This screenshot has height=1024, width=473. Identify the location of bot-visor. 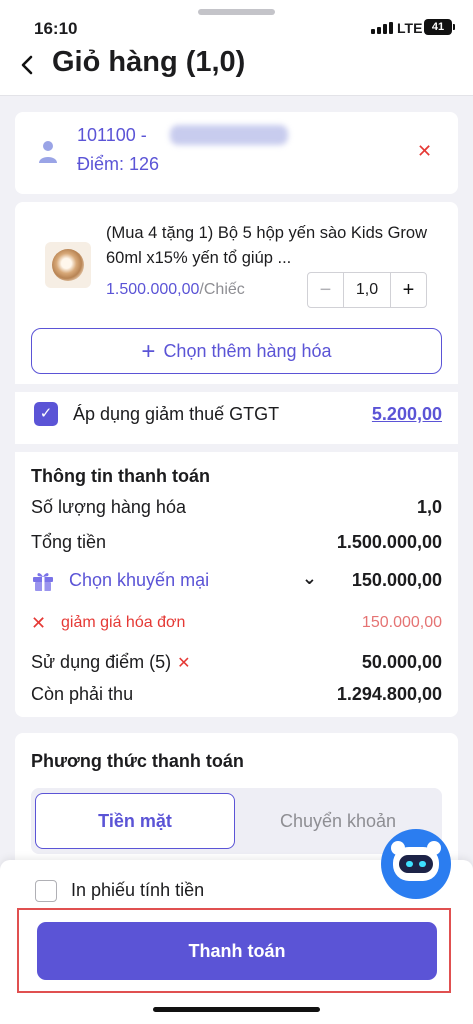
(416, 864).